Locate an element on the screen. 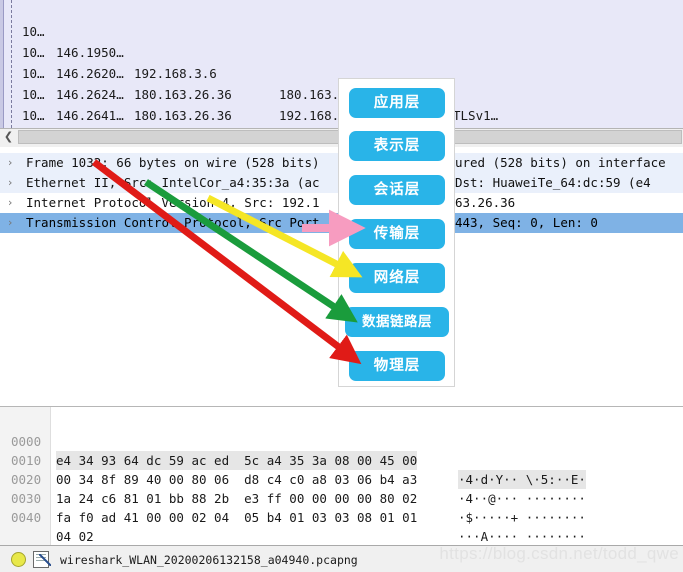  osi-layer-transport: 传输层 is located at coordinates (397, 234).